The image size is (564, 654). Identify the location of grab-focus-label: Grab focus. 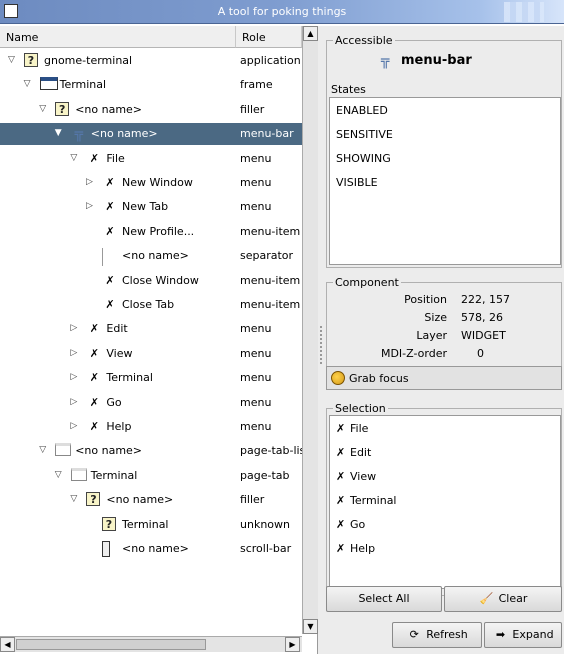
(379, 378).